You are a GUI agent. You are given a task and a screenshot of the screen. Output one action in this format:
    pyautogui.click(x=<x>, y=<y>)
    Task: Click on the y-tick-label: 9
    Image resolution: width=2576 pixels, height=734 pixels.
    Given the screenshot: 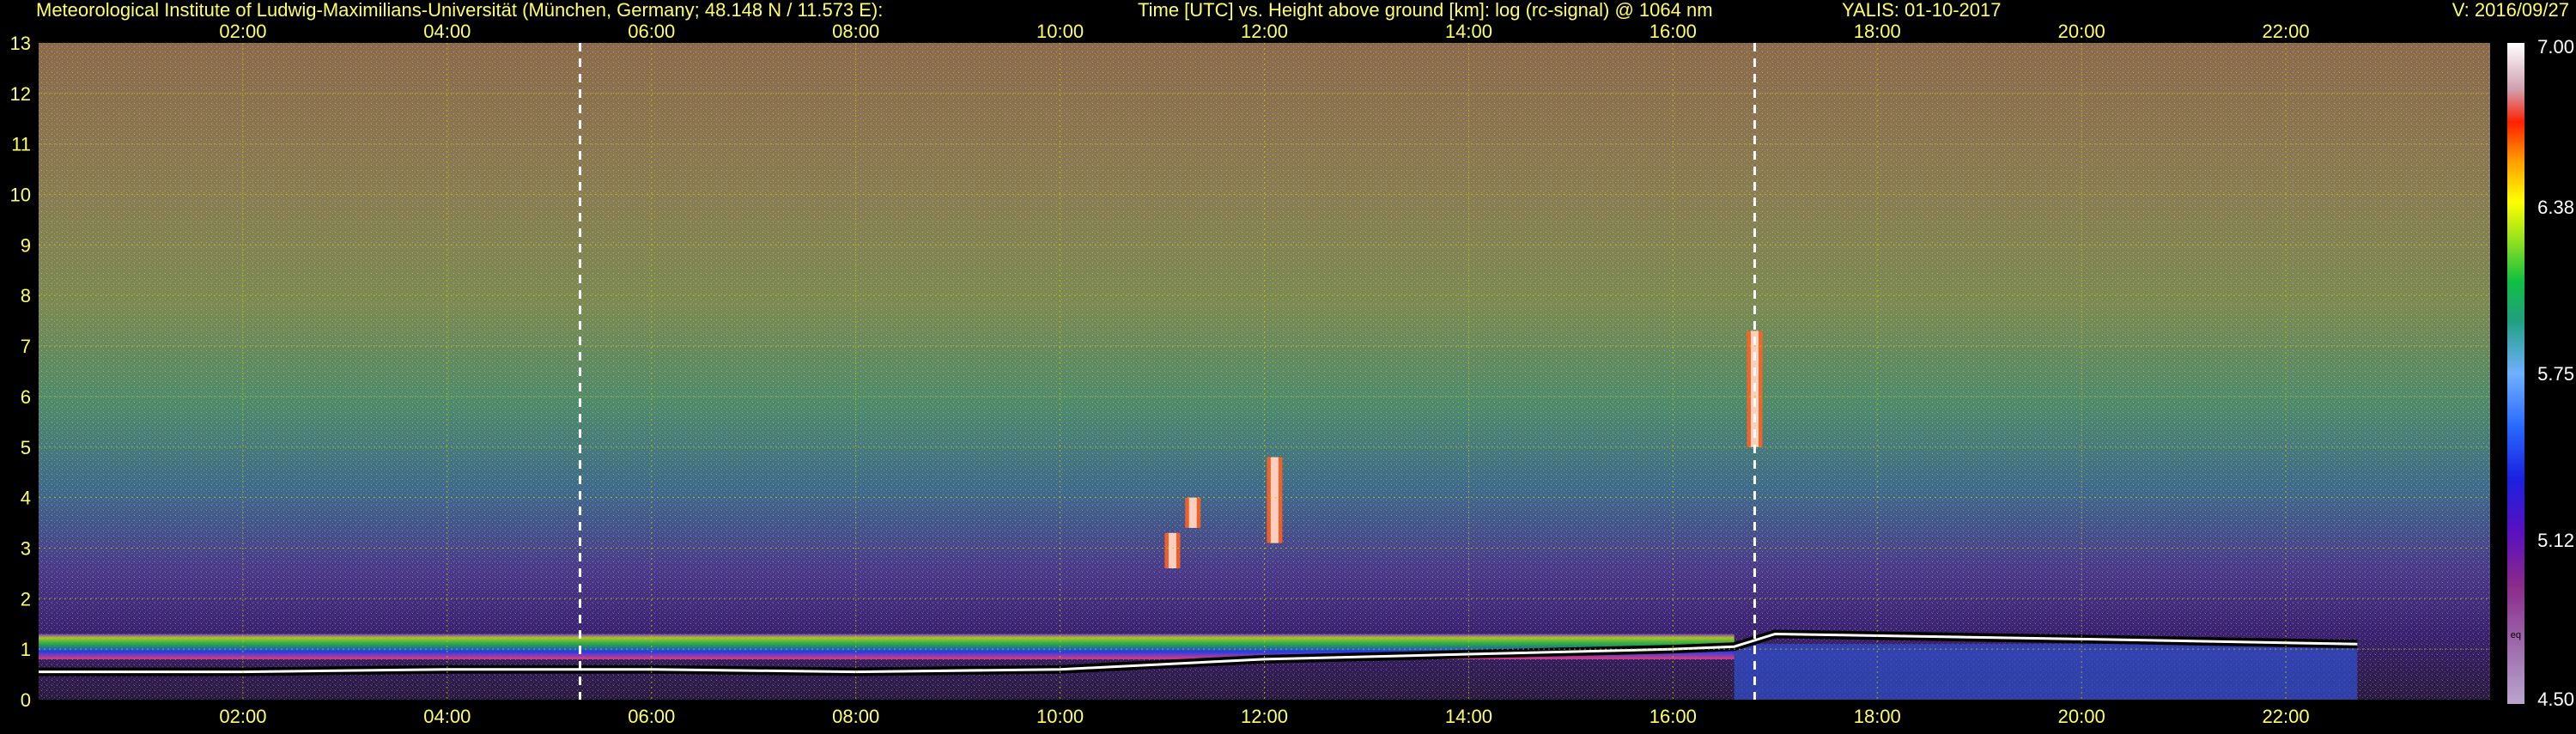 What is the action you would take?
    pyautogui.click(x=26, y=245)
    